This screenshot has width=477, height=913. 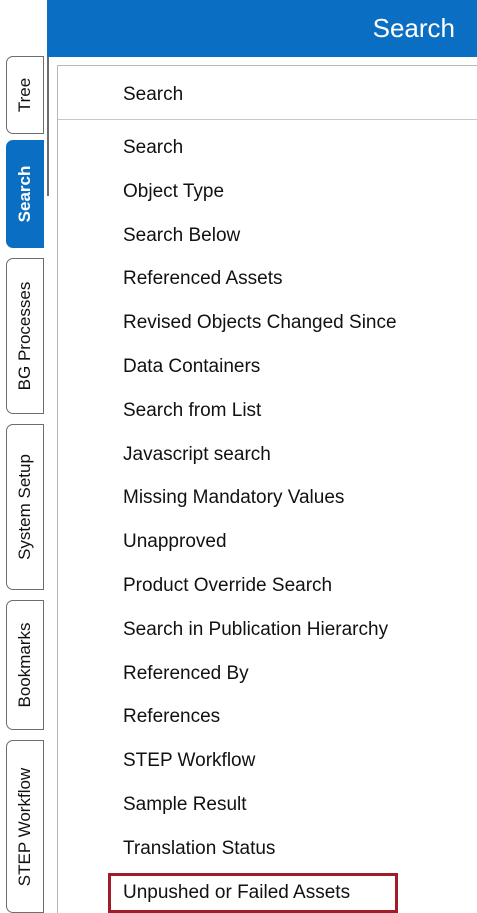 What do you see at coordinates (186, 673) in the screenshot?
I see `menu-item-label: Referenced By` at bounding box center [186, 673].